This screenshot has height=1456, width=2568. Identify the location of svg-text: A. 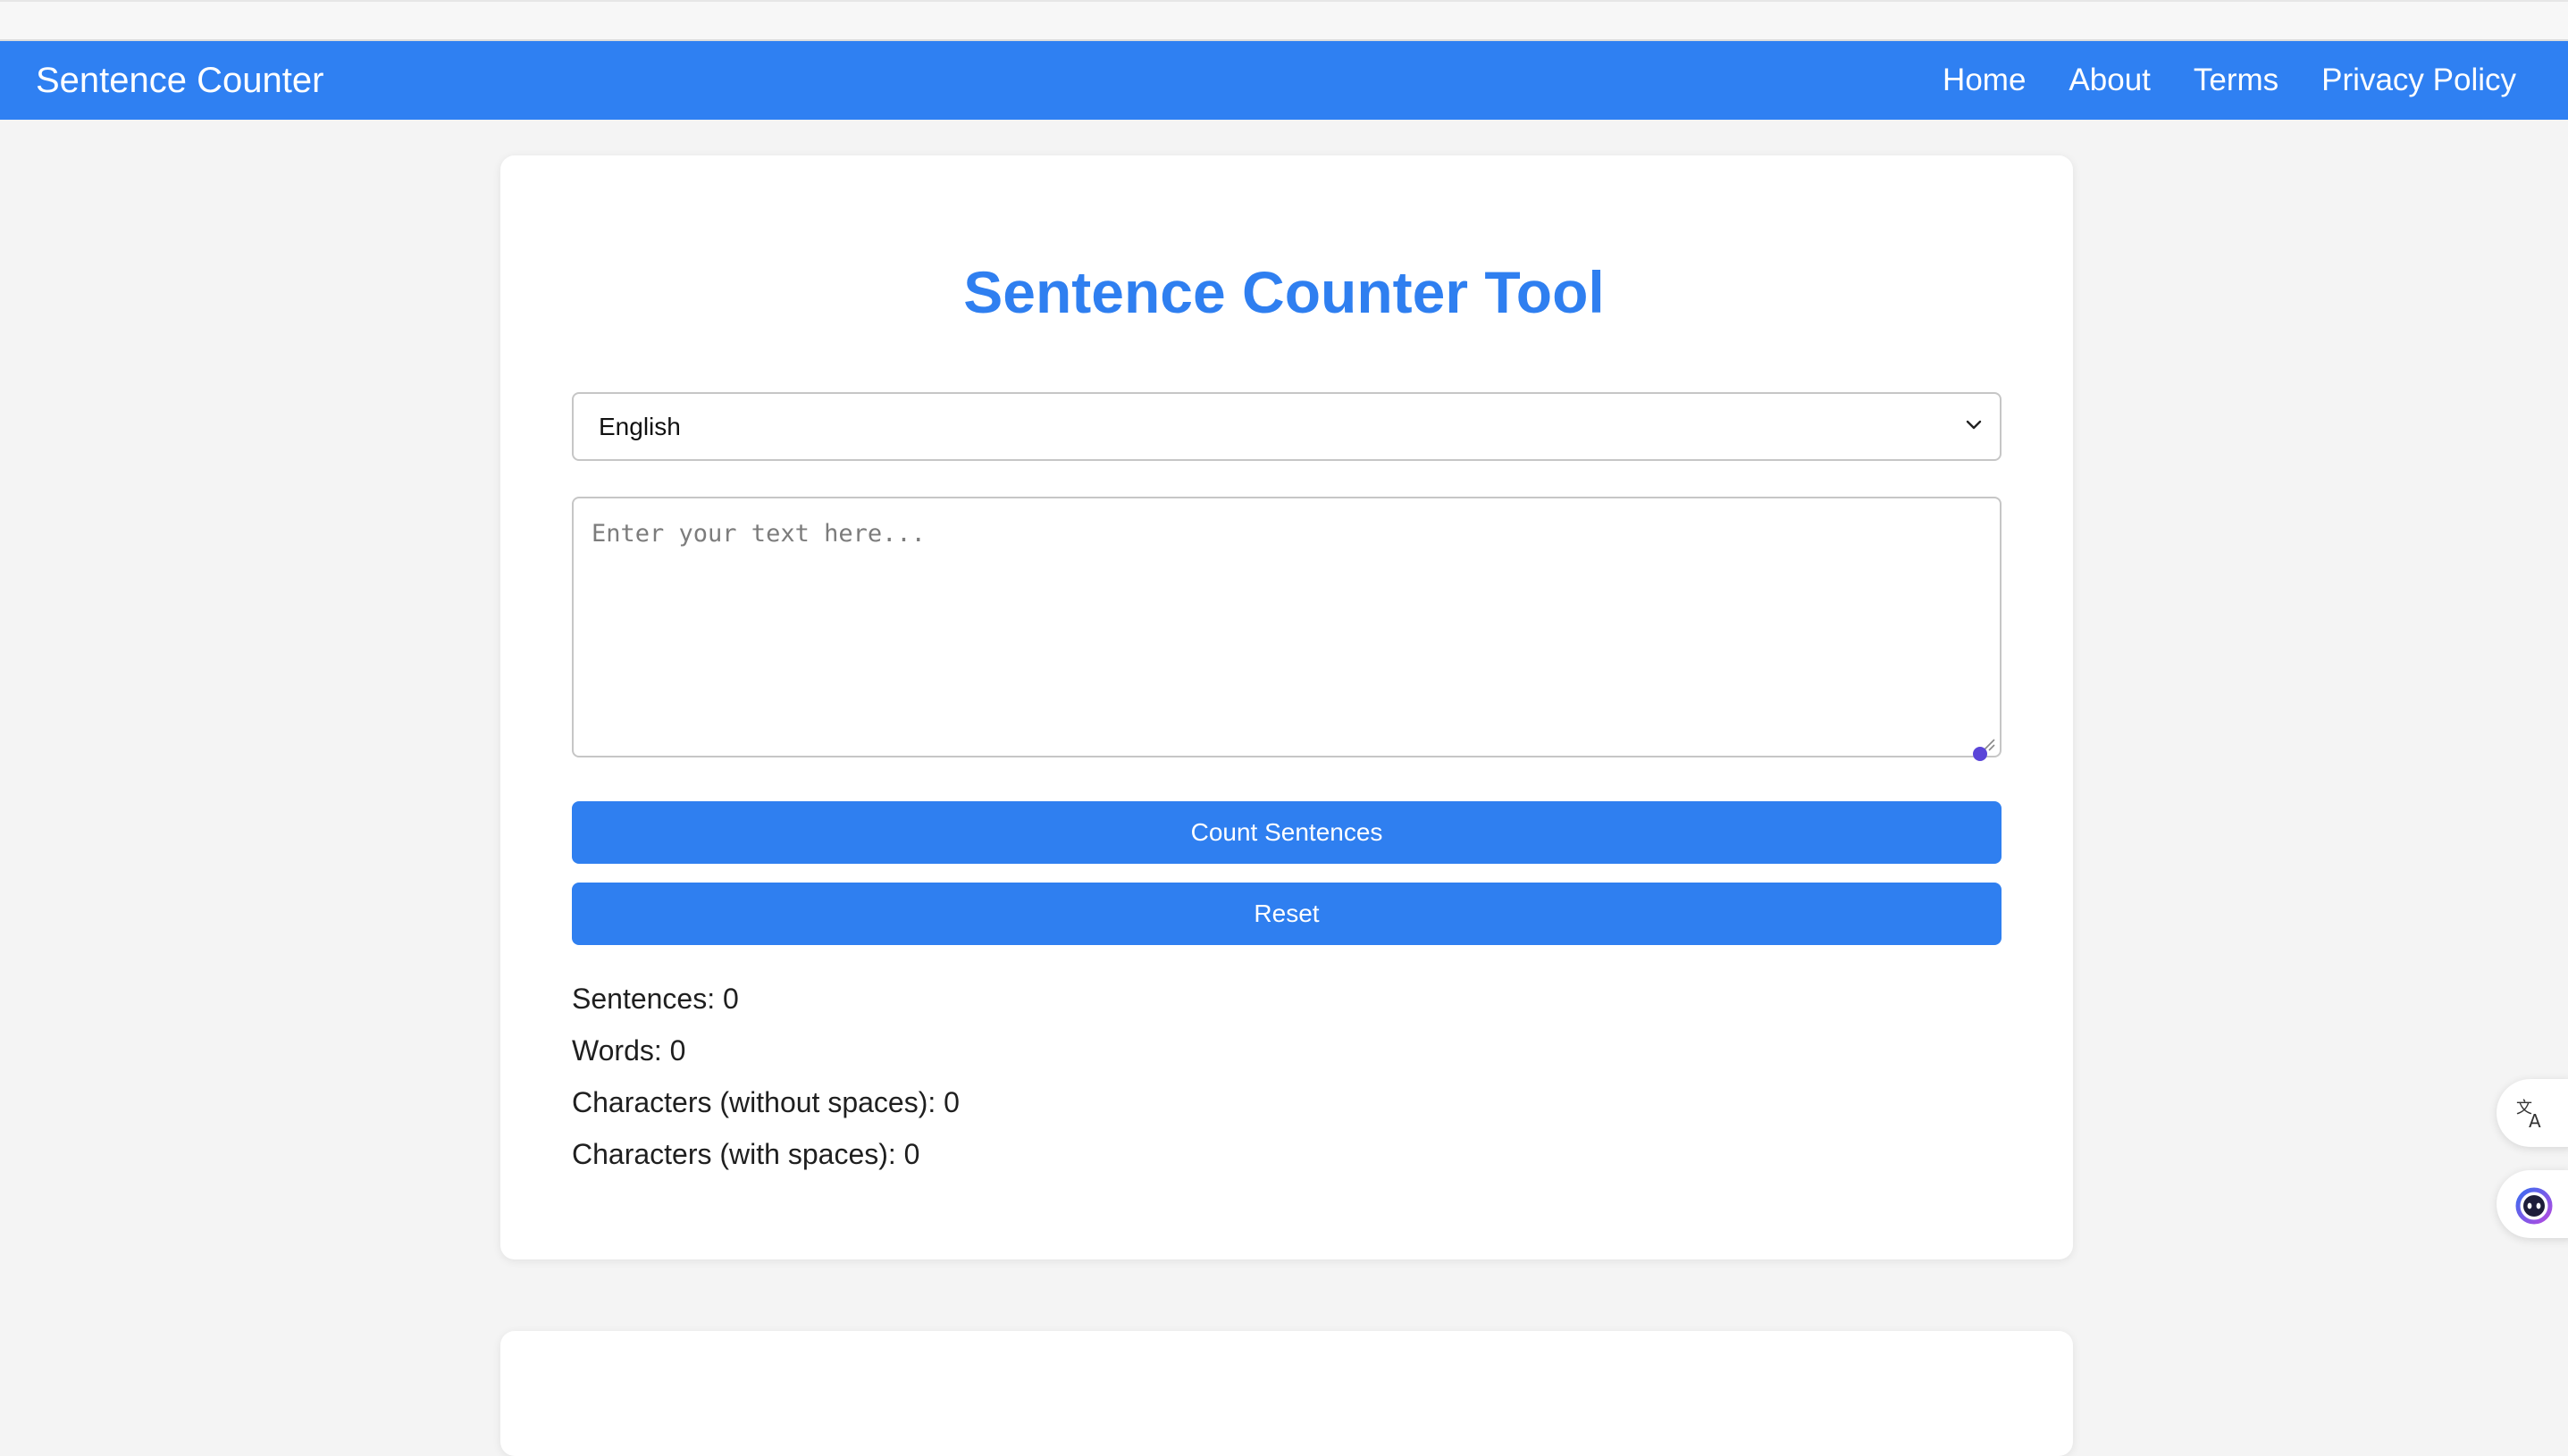
(2535, 1120).